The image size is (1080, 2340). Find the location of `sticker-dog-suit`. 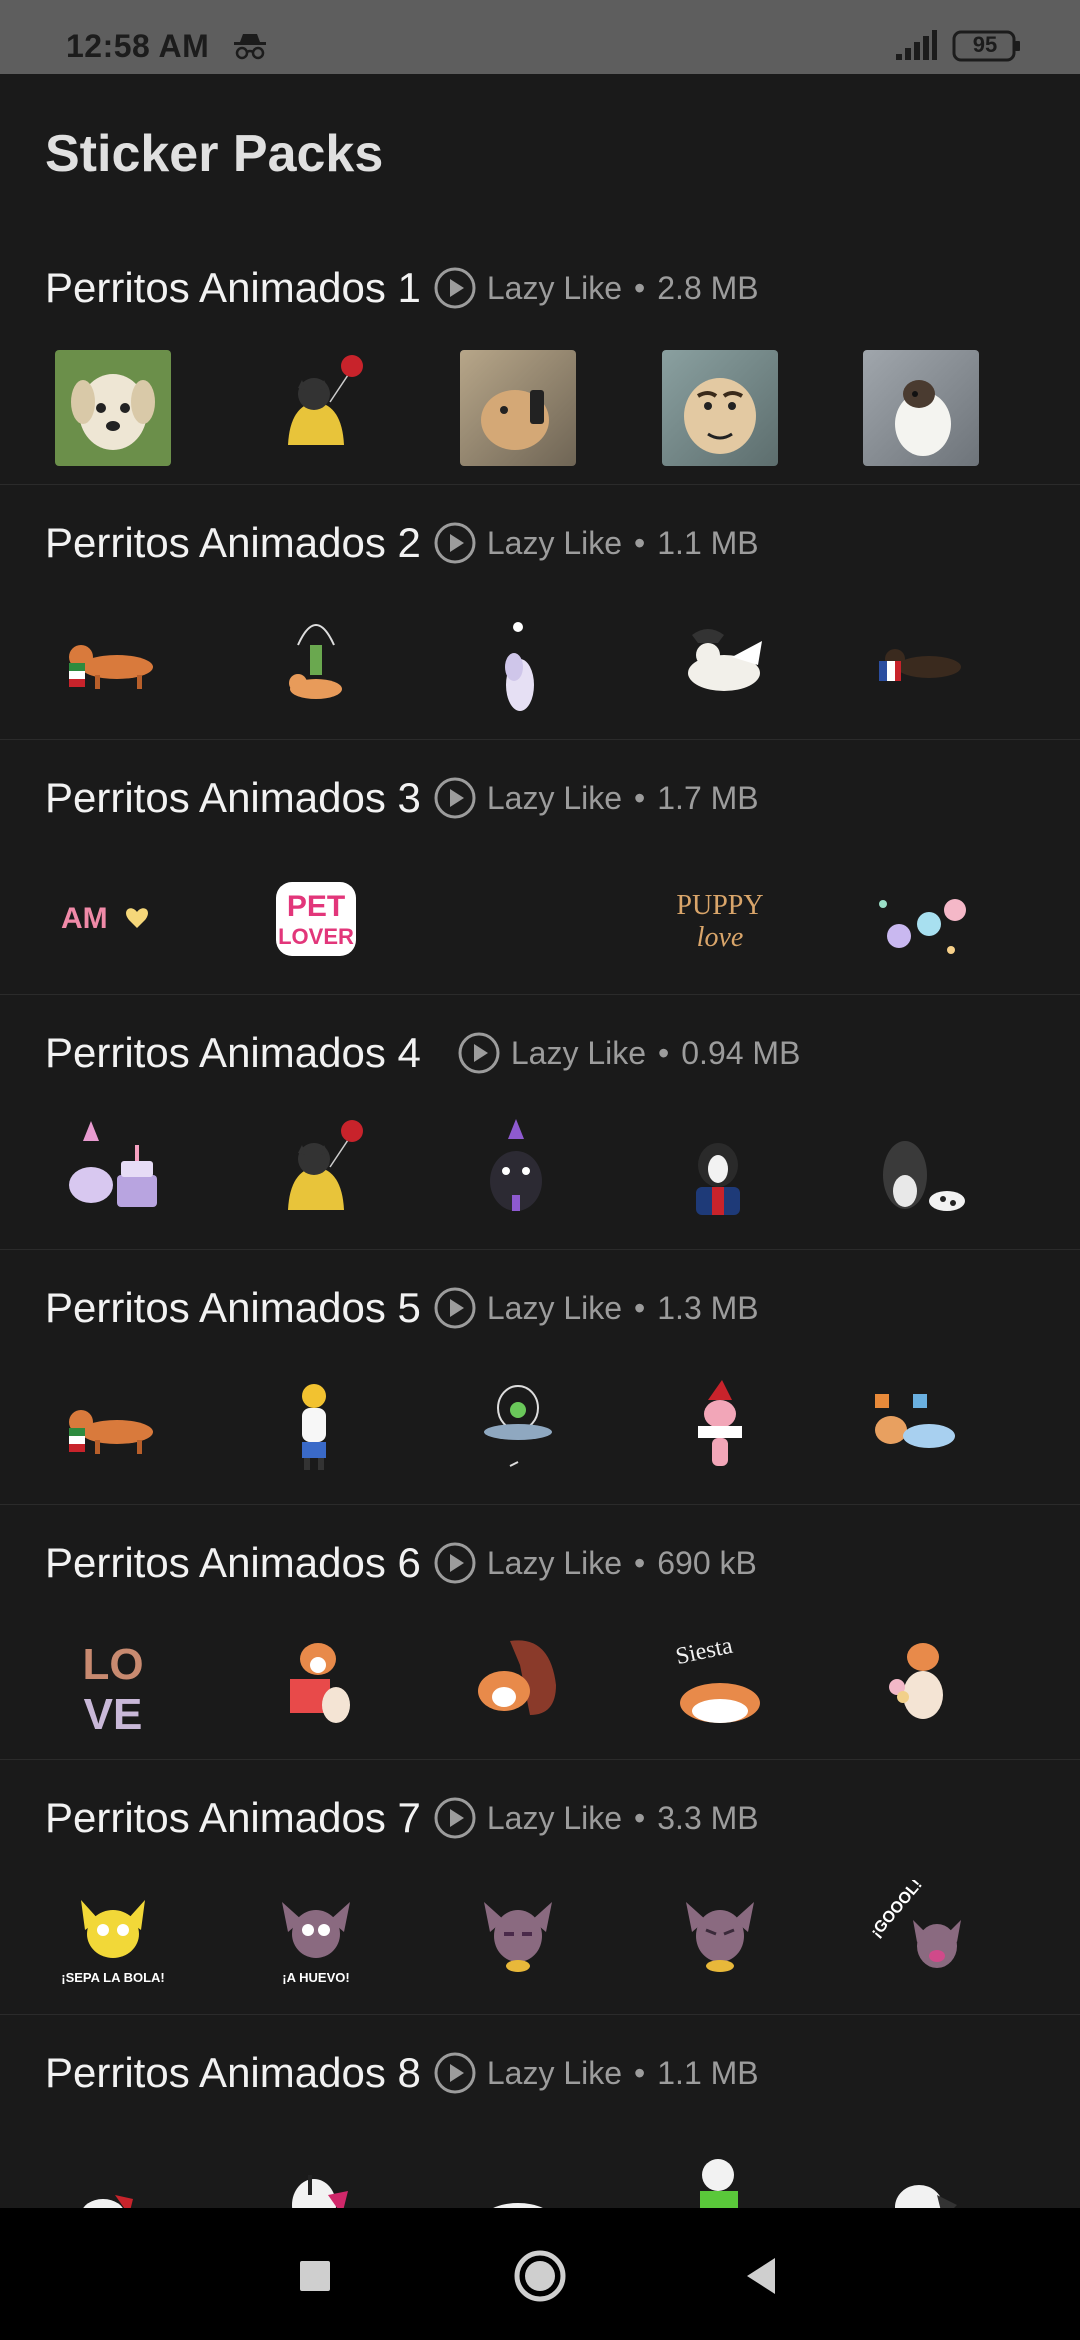

sticker-dog-suit is located at coordinates (720, 1173).